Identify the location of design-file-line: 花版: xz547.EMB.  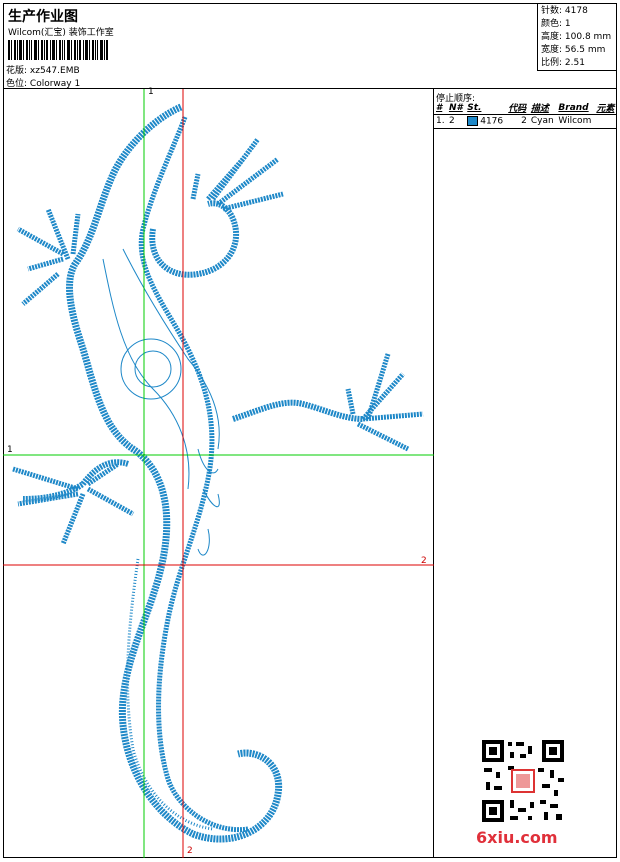
(43, 69).